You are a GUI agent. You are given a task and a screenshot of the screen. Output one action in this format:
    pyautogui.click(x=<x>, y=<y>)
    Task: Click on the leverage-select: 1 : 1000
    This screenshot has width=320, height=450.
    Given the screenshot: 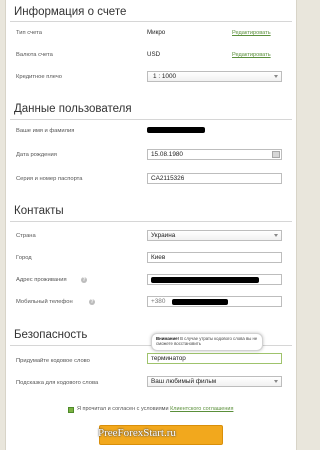 What is the action you would take?
    pyautogui.click(x=214, y=76)
    